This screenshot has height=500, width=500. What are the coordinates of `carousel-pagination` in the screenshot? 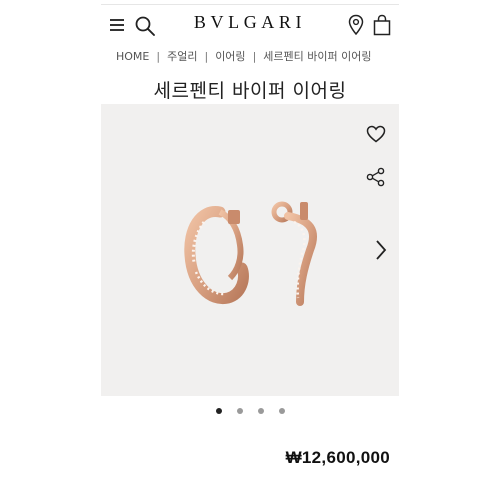 It's located at (254, 412).